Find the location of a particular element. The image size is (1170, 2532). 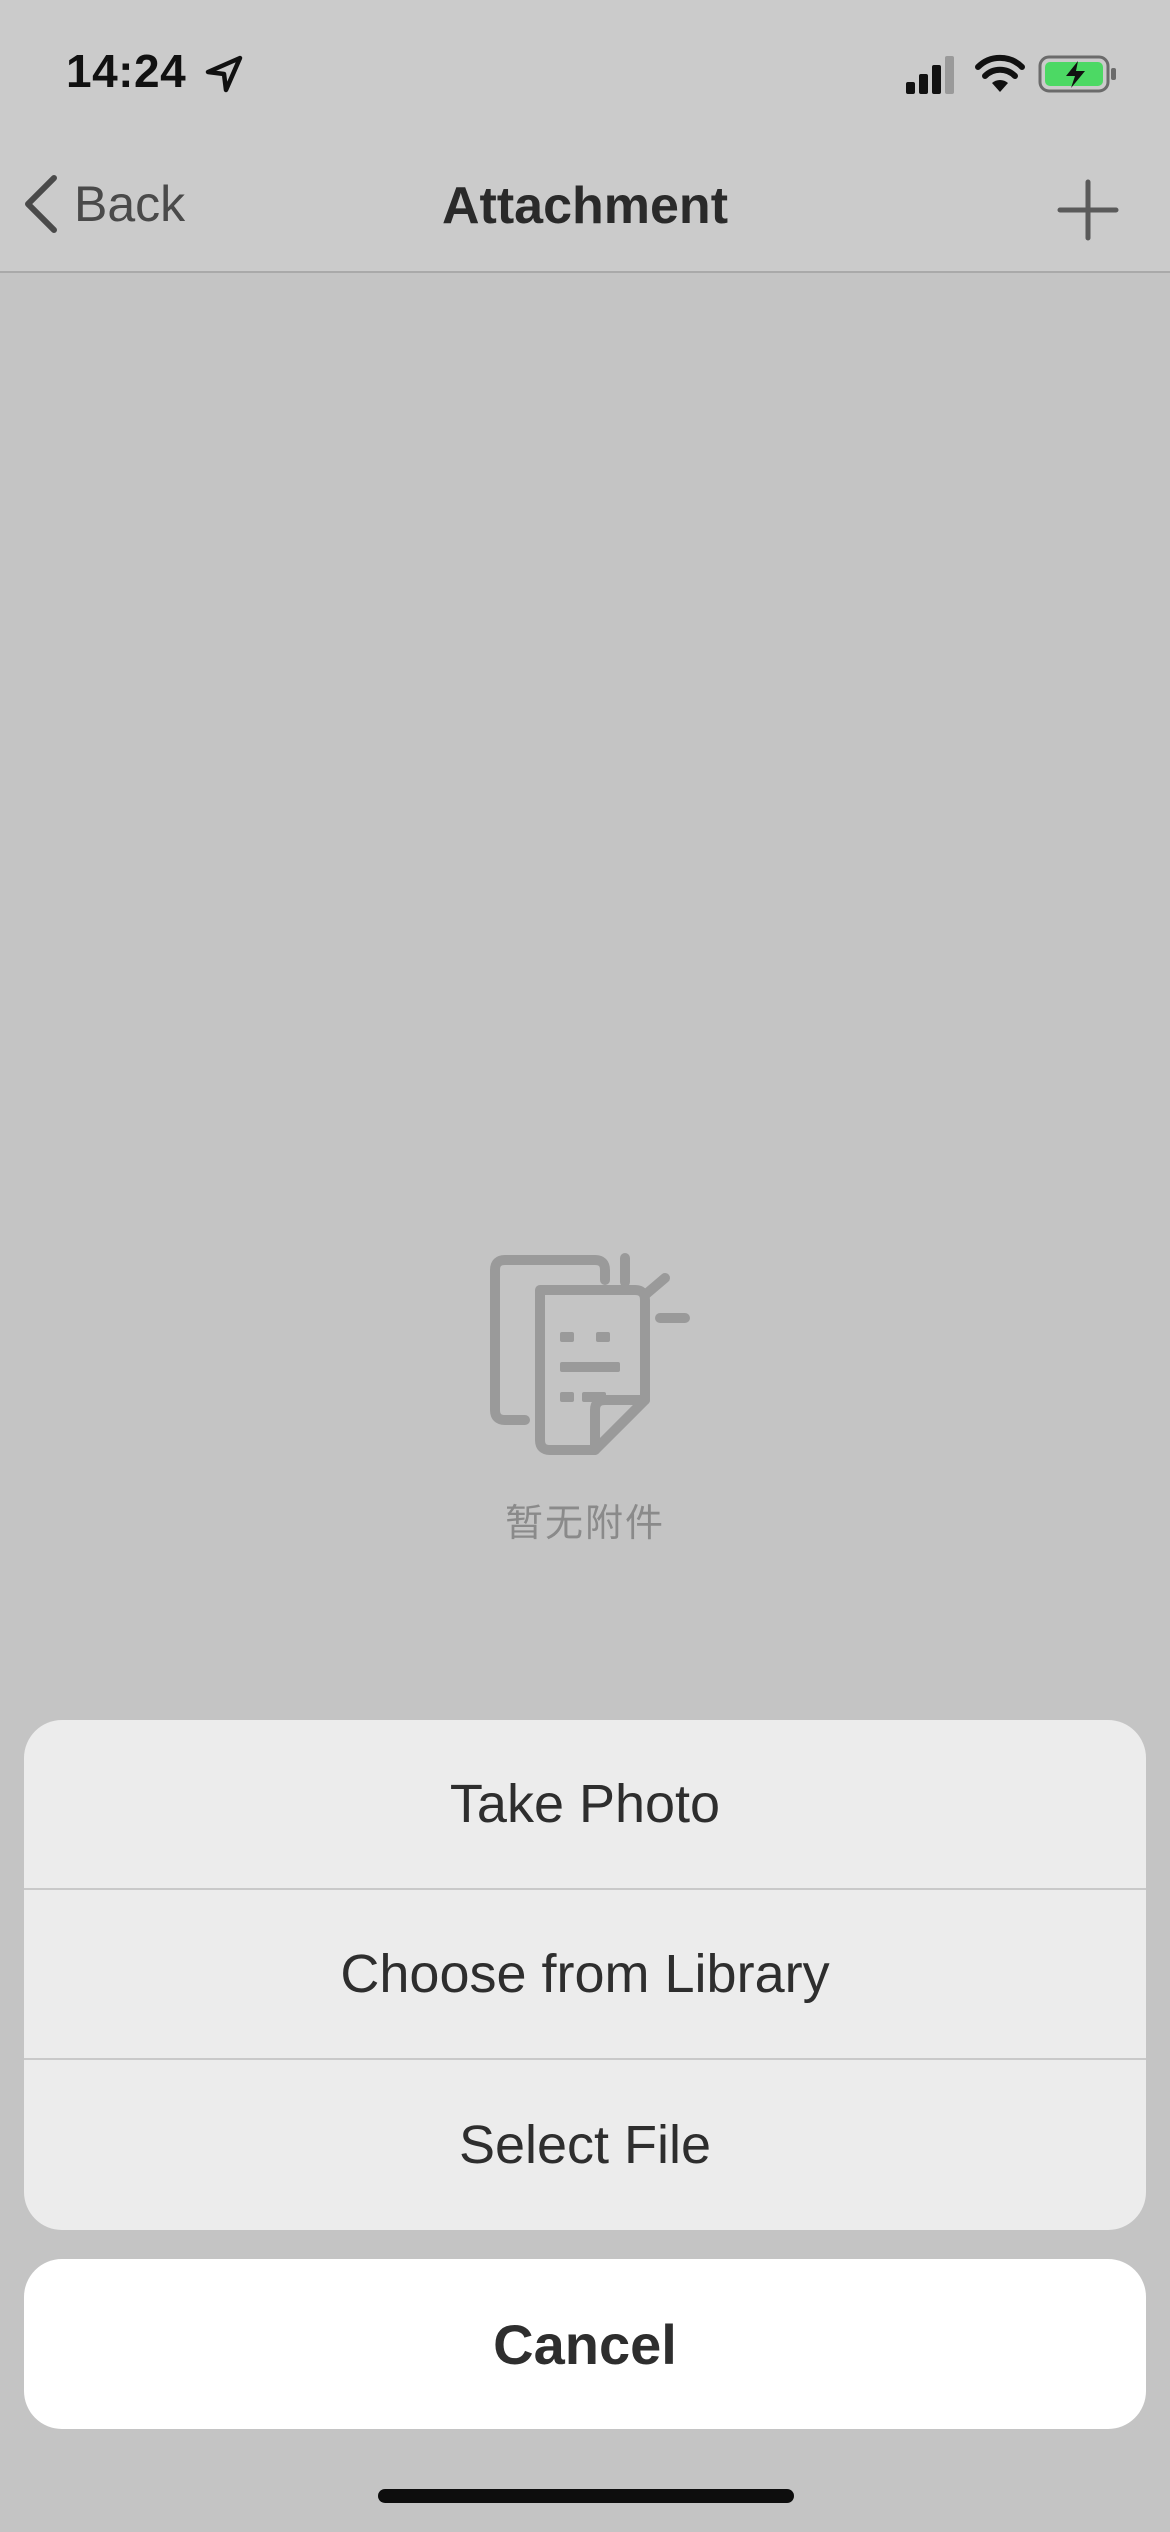

back-button: Back is located at coordinates (102, 204).